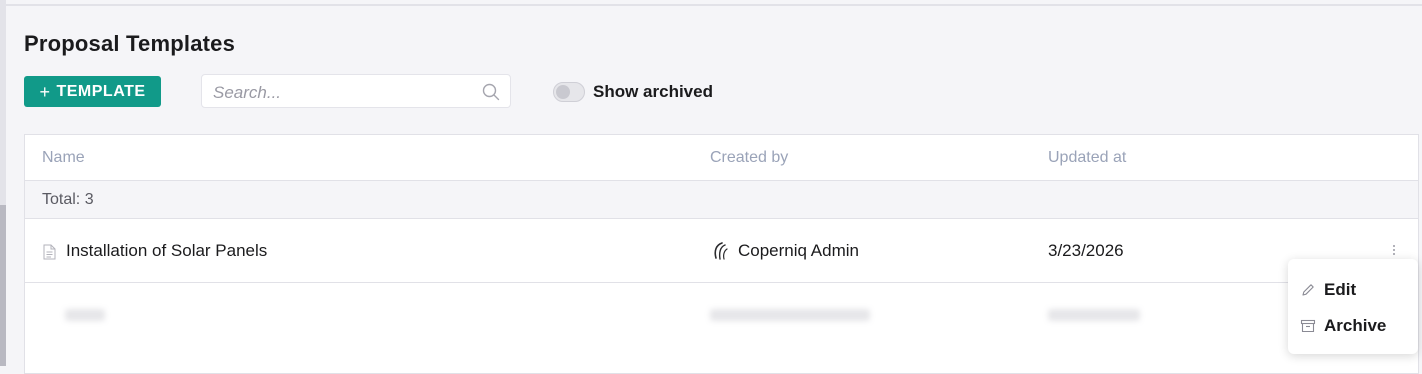  What do you see at coordinates (1340, 289) in the screenshot?
I see `menu-item-edit-label: Edit` at bounding box center [1340, 289].